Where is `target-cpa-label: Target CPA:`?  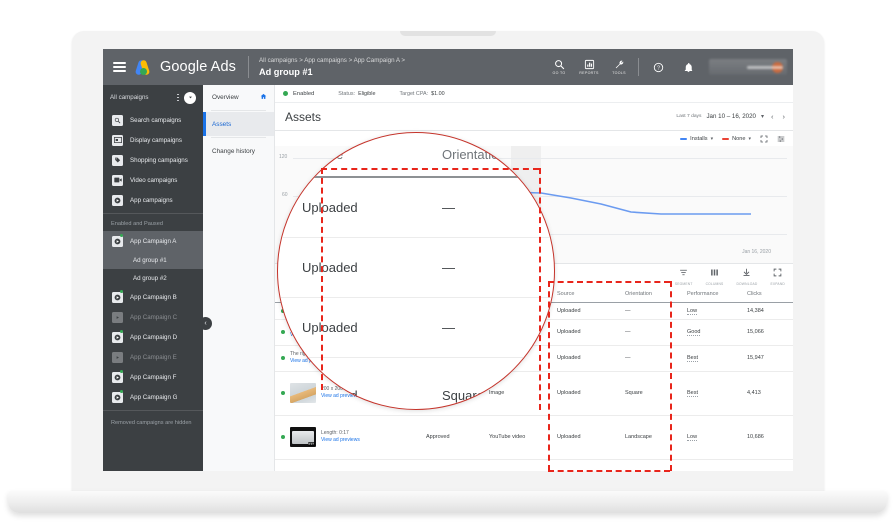 target-cpa-label: Target CPA: is located at coordinates (414, 93).